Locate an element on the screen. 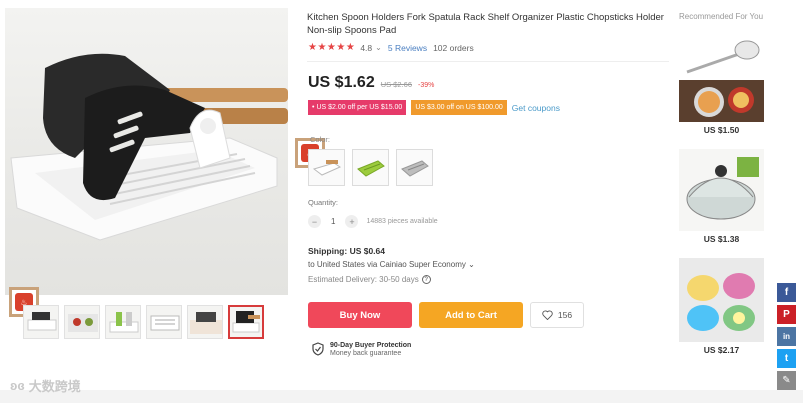 The width and height of the screenshot is (803, 403). thumbnail-strip is located at coordinates (143, 322).